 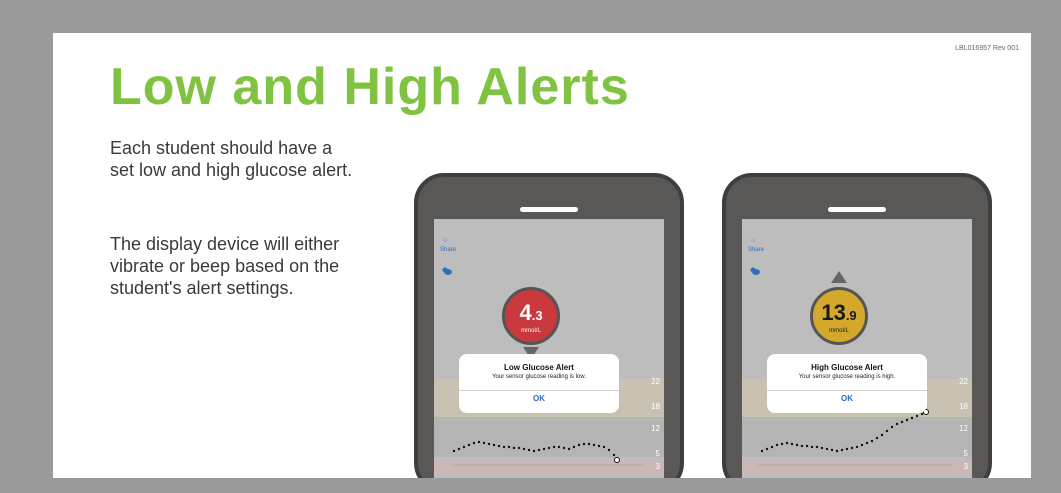 What do you see at coordinates (847, 367) in the screenshot?
I see `alert-title: High Glucose Alert` at bounding box center [847, 367].